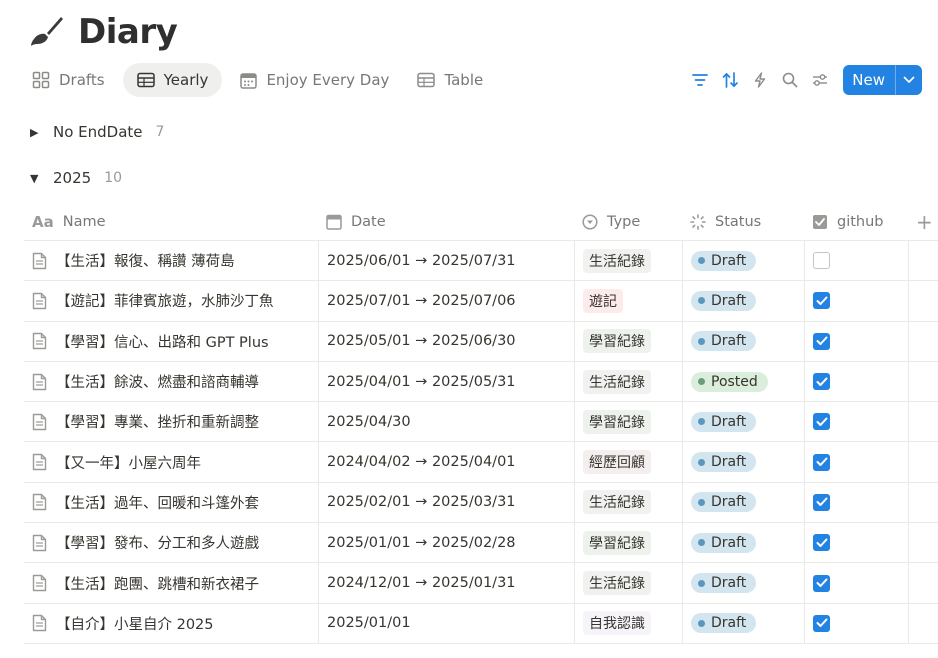 Image resolution: width=938 pixels, height=658 pixels. Describe the element at coordinates (628, 221) in the screenshot. I see `column-header-type: Type` at that location.